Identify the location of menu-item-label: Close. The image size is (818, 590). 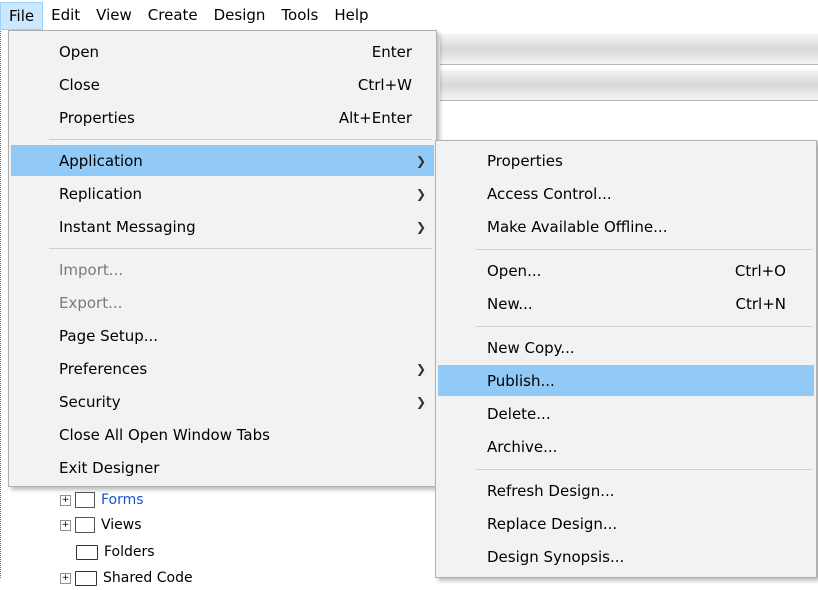
(79, 84).